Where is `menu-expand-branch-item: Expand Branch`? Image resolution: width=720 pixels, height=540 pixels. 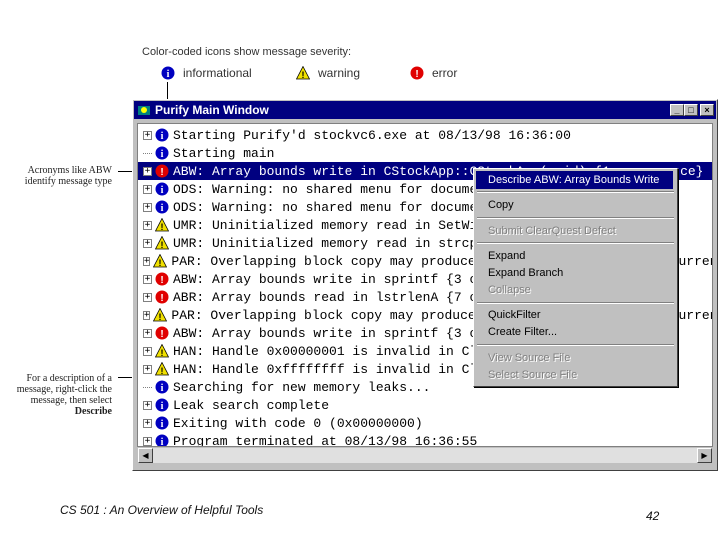
menu-expand-branch-item: Expand Branch is located at coordinates (525, 273).